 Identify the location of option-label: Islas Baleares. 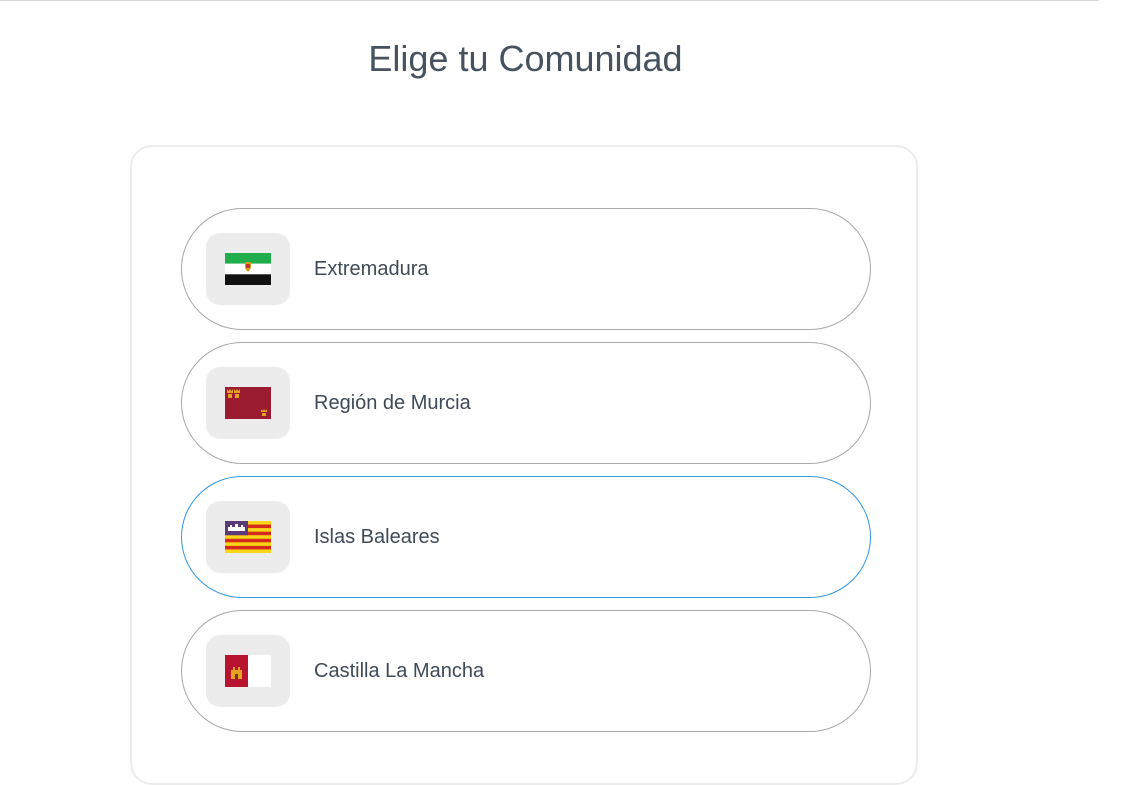
(377, 537).